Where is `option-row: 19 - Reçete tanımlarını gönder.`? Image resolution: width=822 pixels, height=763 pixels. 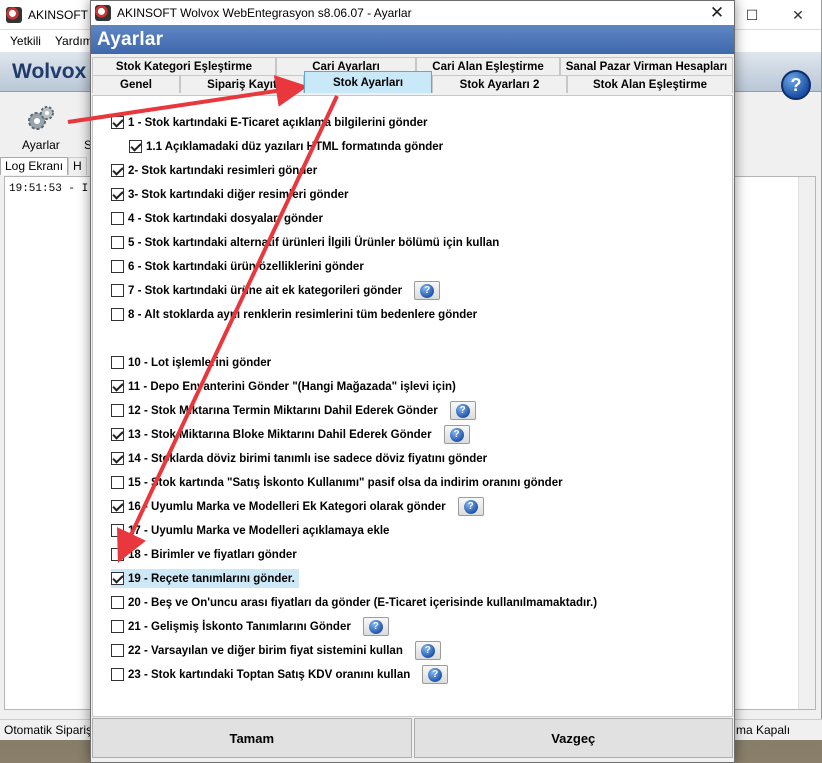
option-row: 19 - Reçete tanımlarını gönder. is located at coordinates (205, 578).